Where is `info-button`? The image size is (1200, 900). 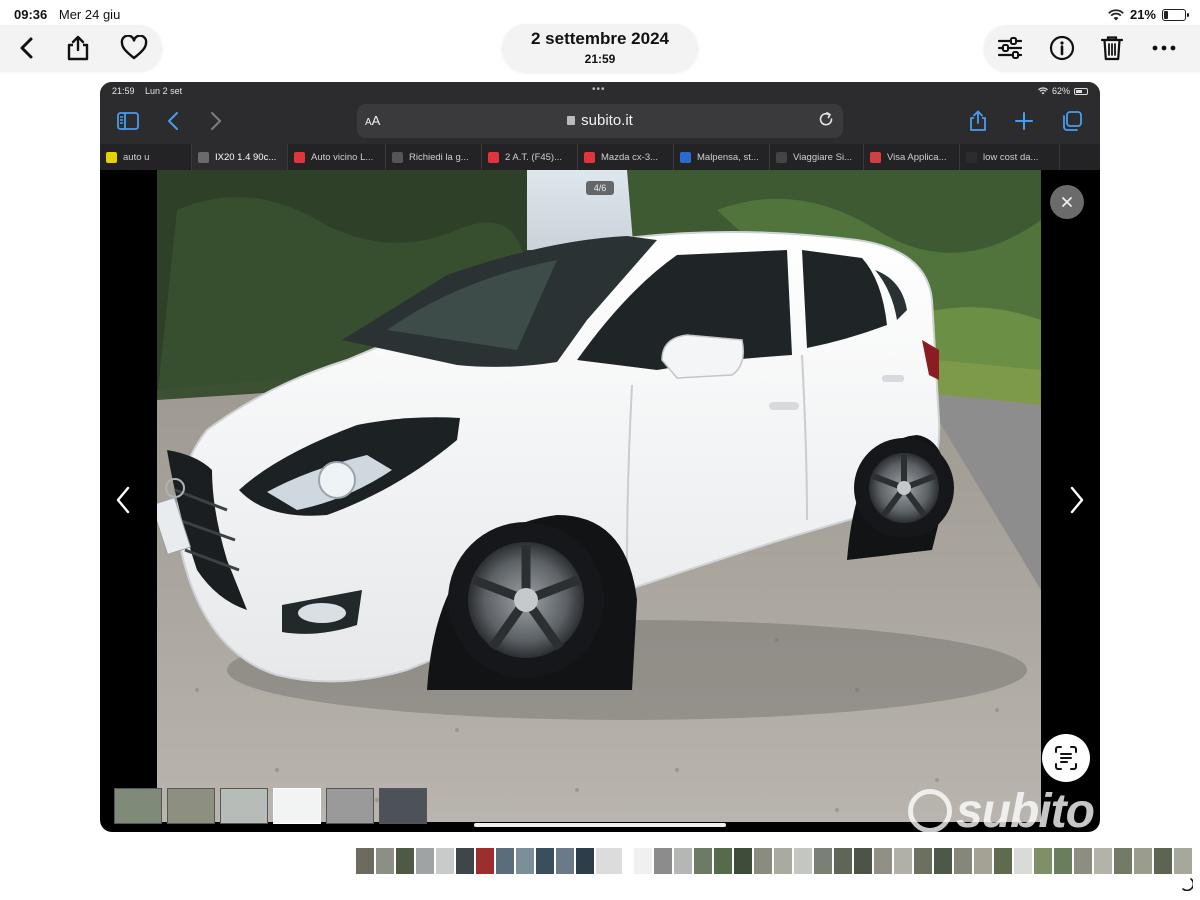
info-button is located at coordinates (1062, 48).